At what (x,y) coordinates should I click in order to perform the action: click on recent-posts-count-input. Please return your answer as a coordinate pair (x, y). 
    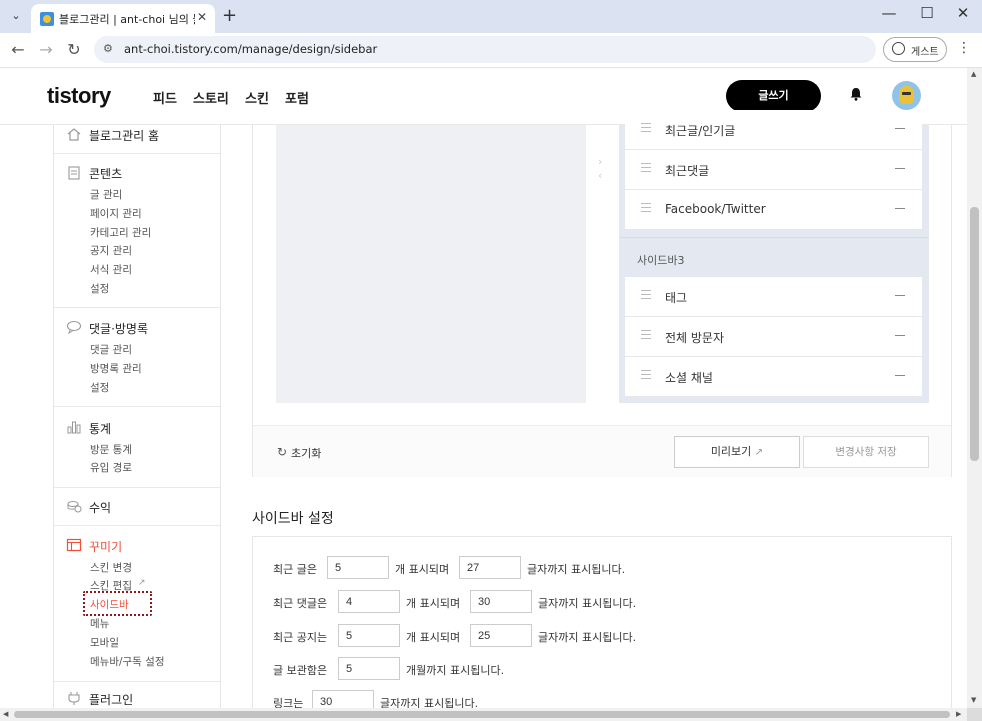
    Looking at the image, I should click on (358, 567).